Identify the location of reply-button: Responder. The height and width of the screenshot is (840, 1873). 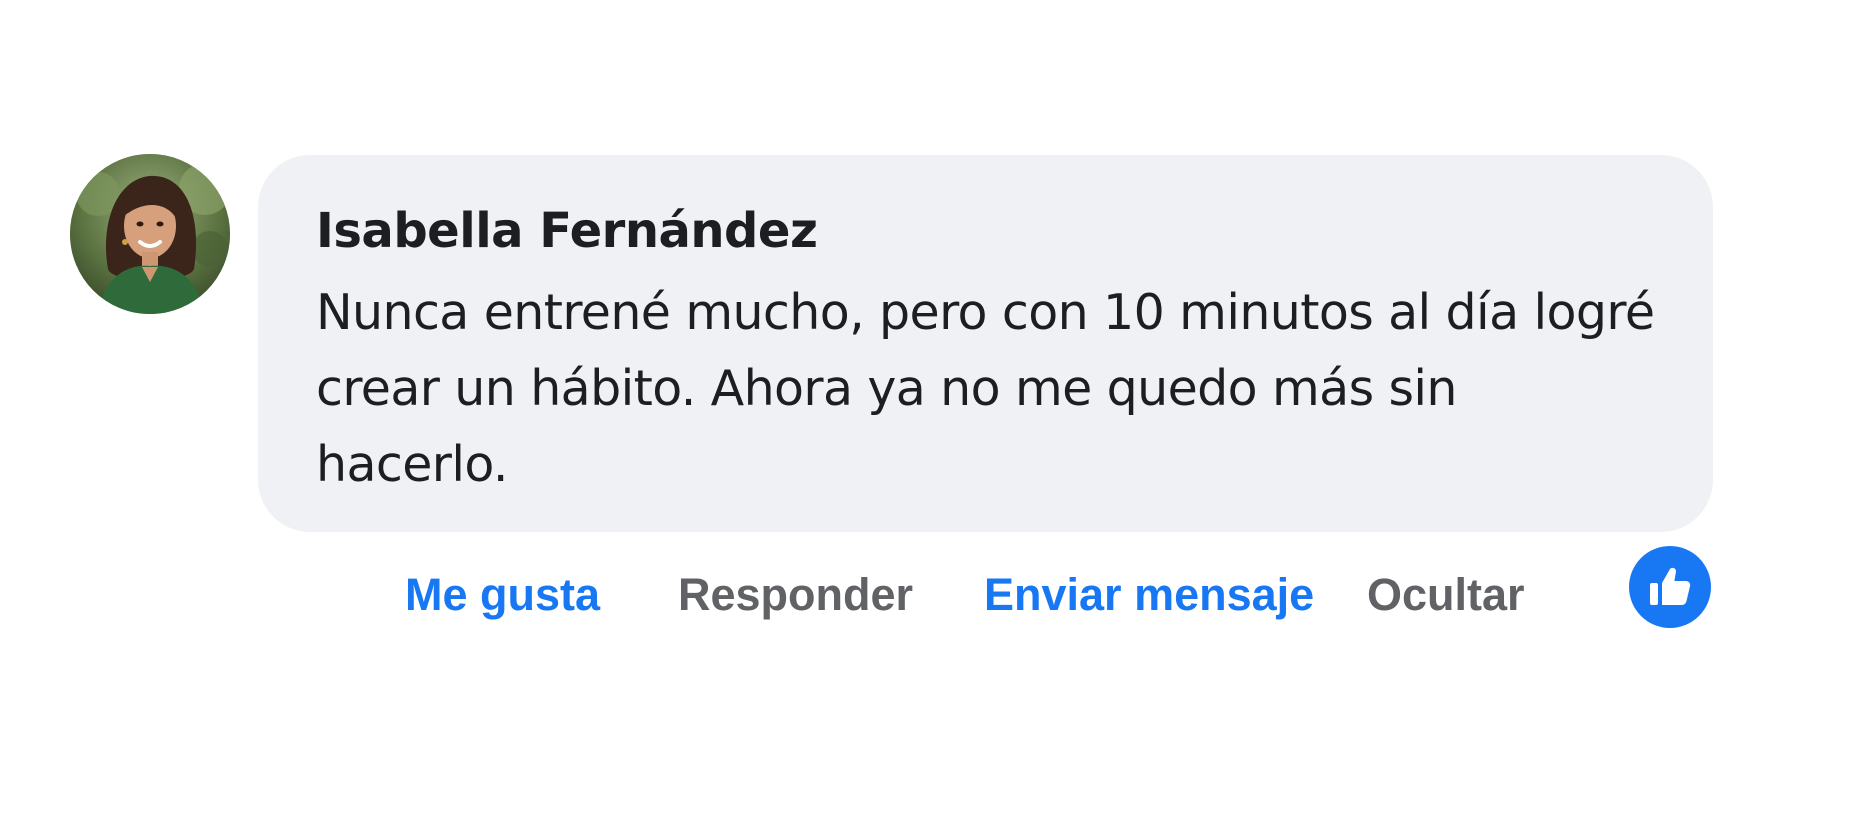
(795, 595).